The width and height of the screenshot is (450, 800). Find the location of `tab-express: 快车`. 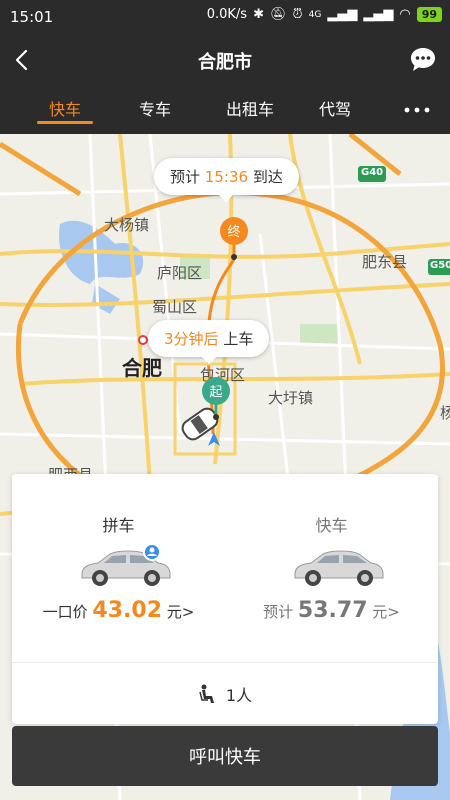

tab-express: 快车 is located at coordinates (65, 110).